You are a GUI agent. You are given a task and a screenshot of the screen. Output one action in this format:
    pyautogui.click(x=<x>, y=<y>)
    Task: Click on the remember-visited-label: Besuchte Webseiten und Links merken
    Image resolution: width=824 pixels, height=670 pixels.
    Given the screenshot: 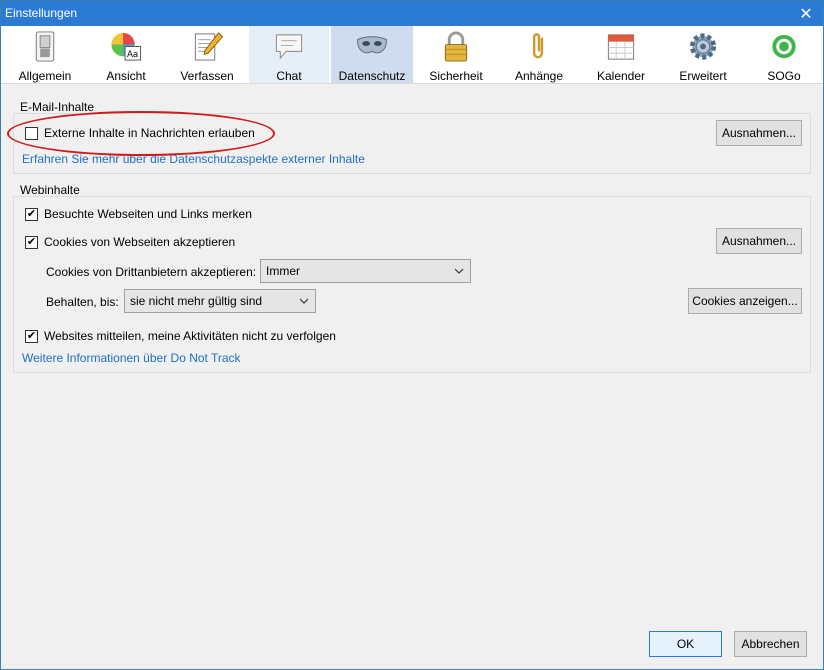 What is the action you would take?
    pyautogui.click(x=148, y=214)
    